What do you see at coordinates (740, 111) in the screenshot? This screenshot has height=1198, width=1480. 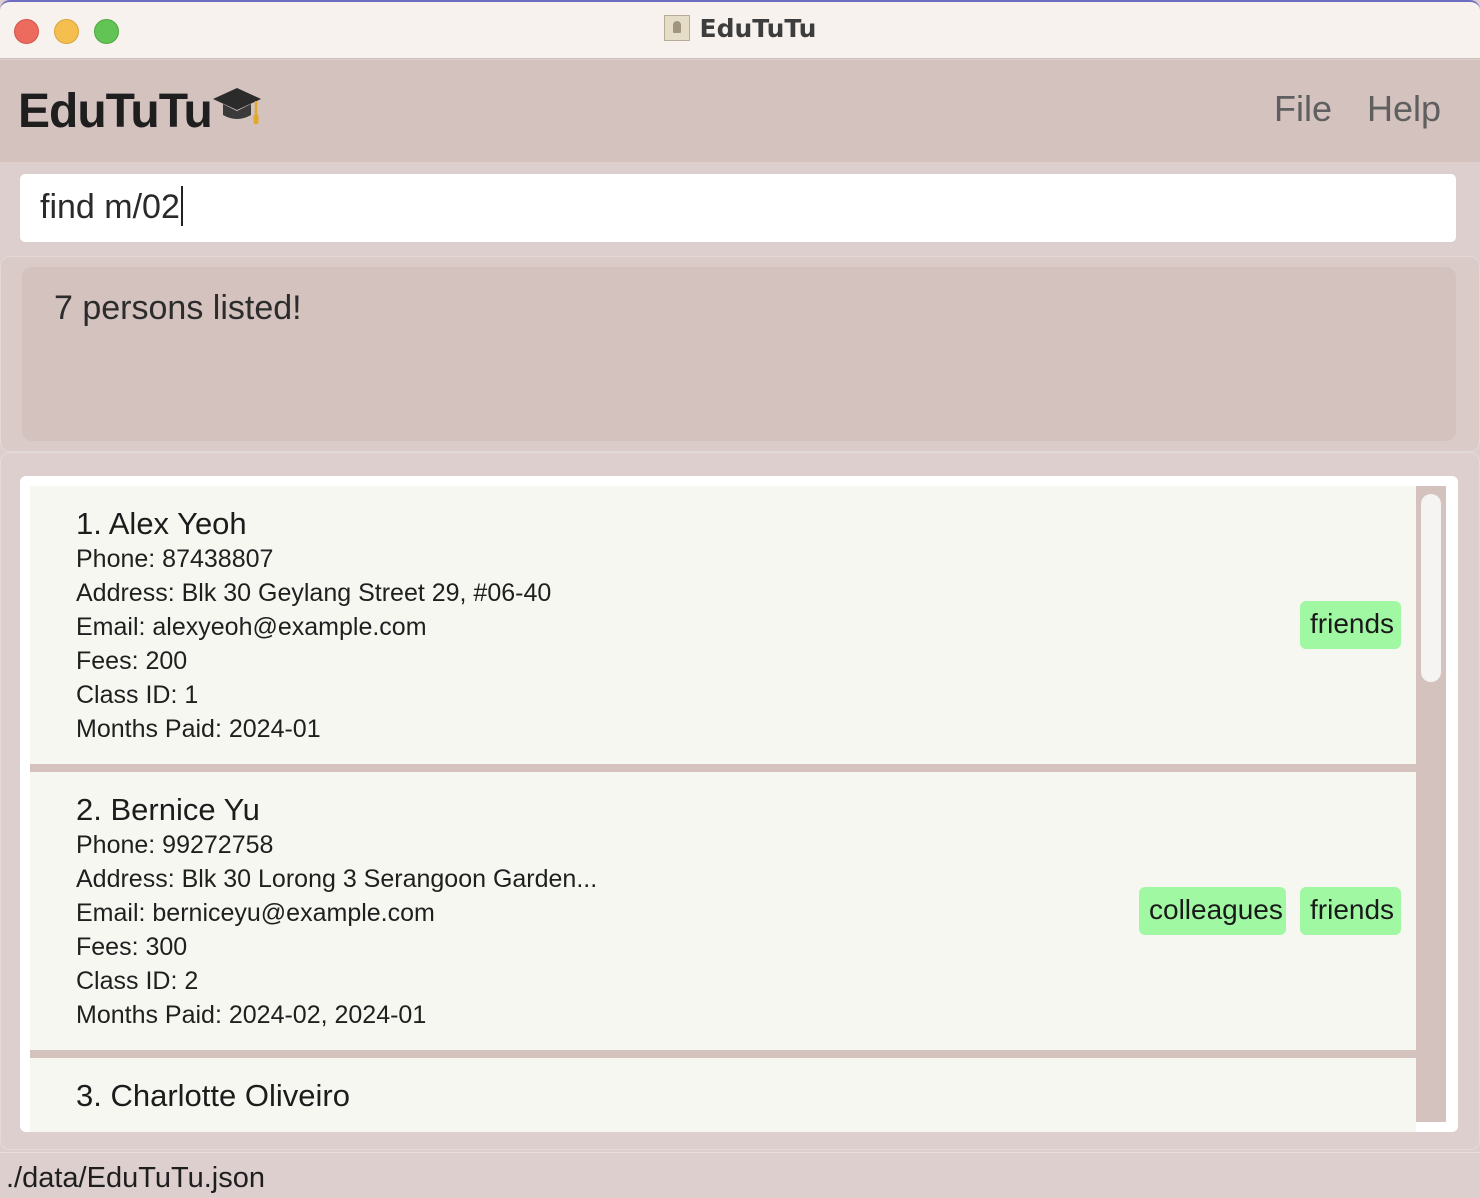 I see `app-header: EduTuTu File Help` at bounding box center [740, 111].